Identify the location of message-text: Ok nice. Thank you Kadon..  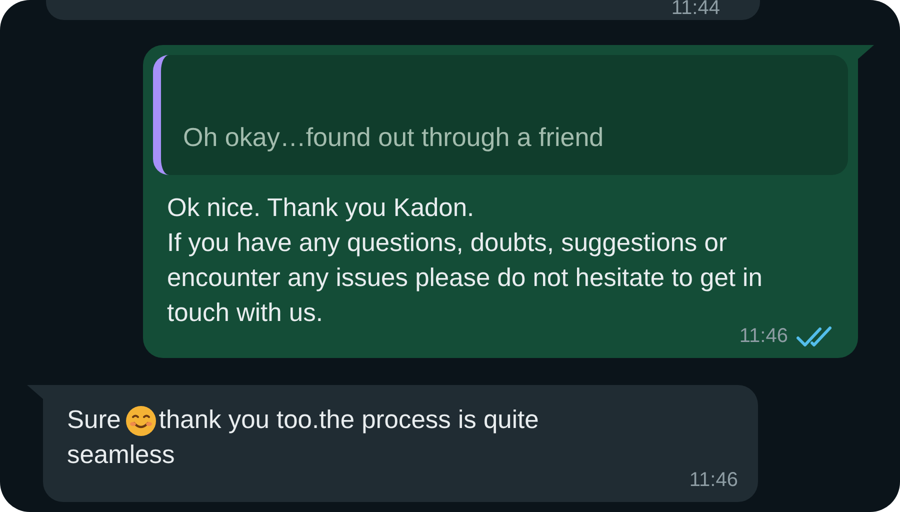
(321, 208).